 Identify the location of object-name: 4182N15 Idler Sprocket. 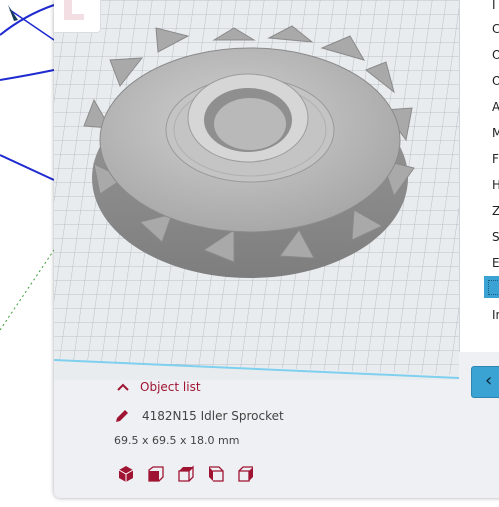
(213, 416).